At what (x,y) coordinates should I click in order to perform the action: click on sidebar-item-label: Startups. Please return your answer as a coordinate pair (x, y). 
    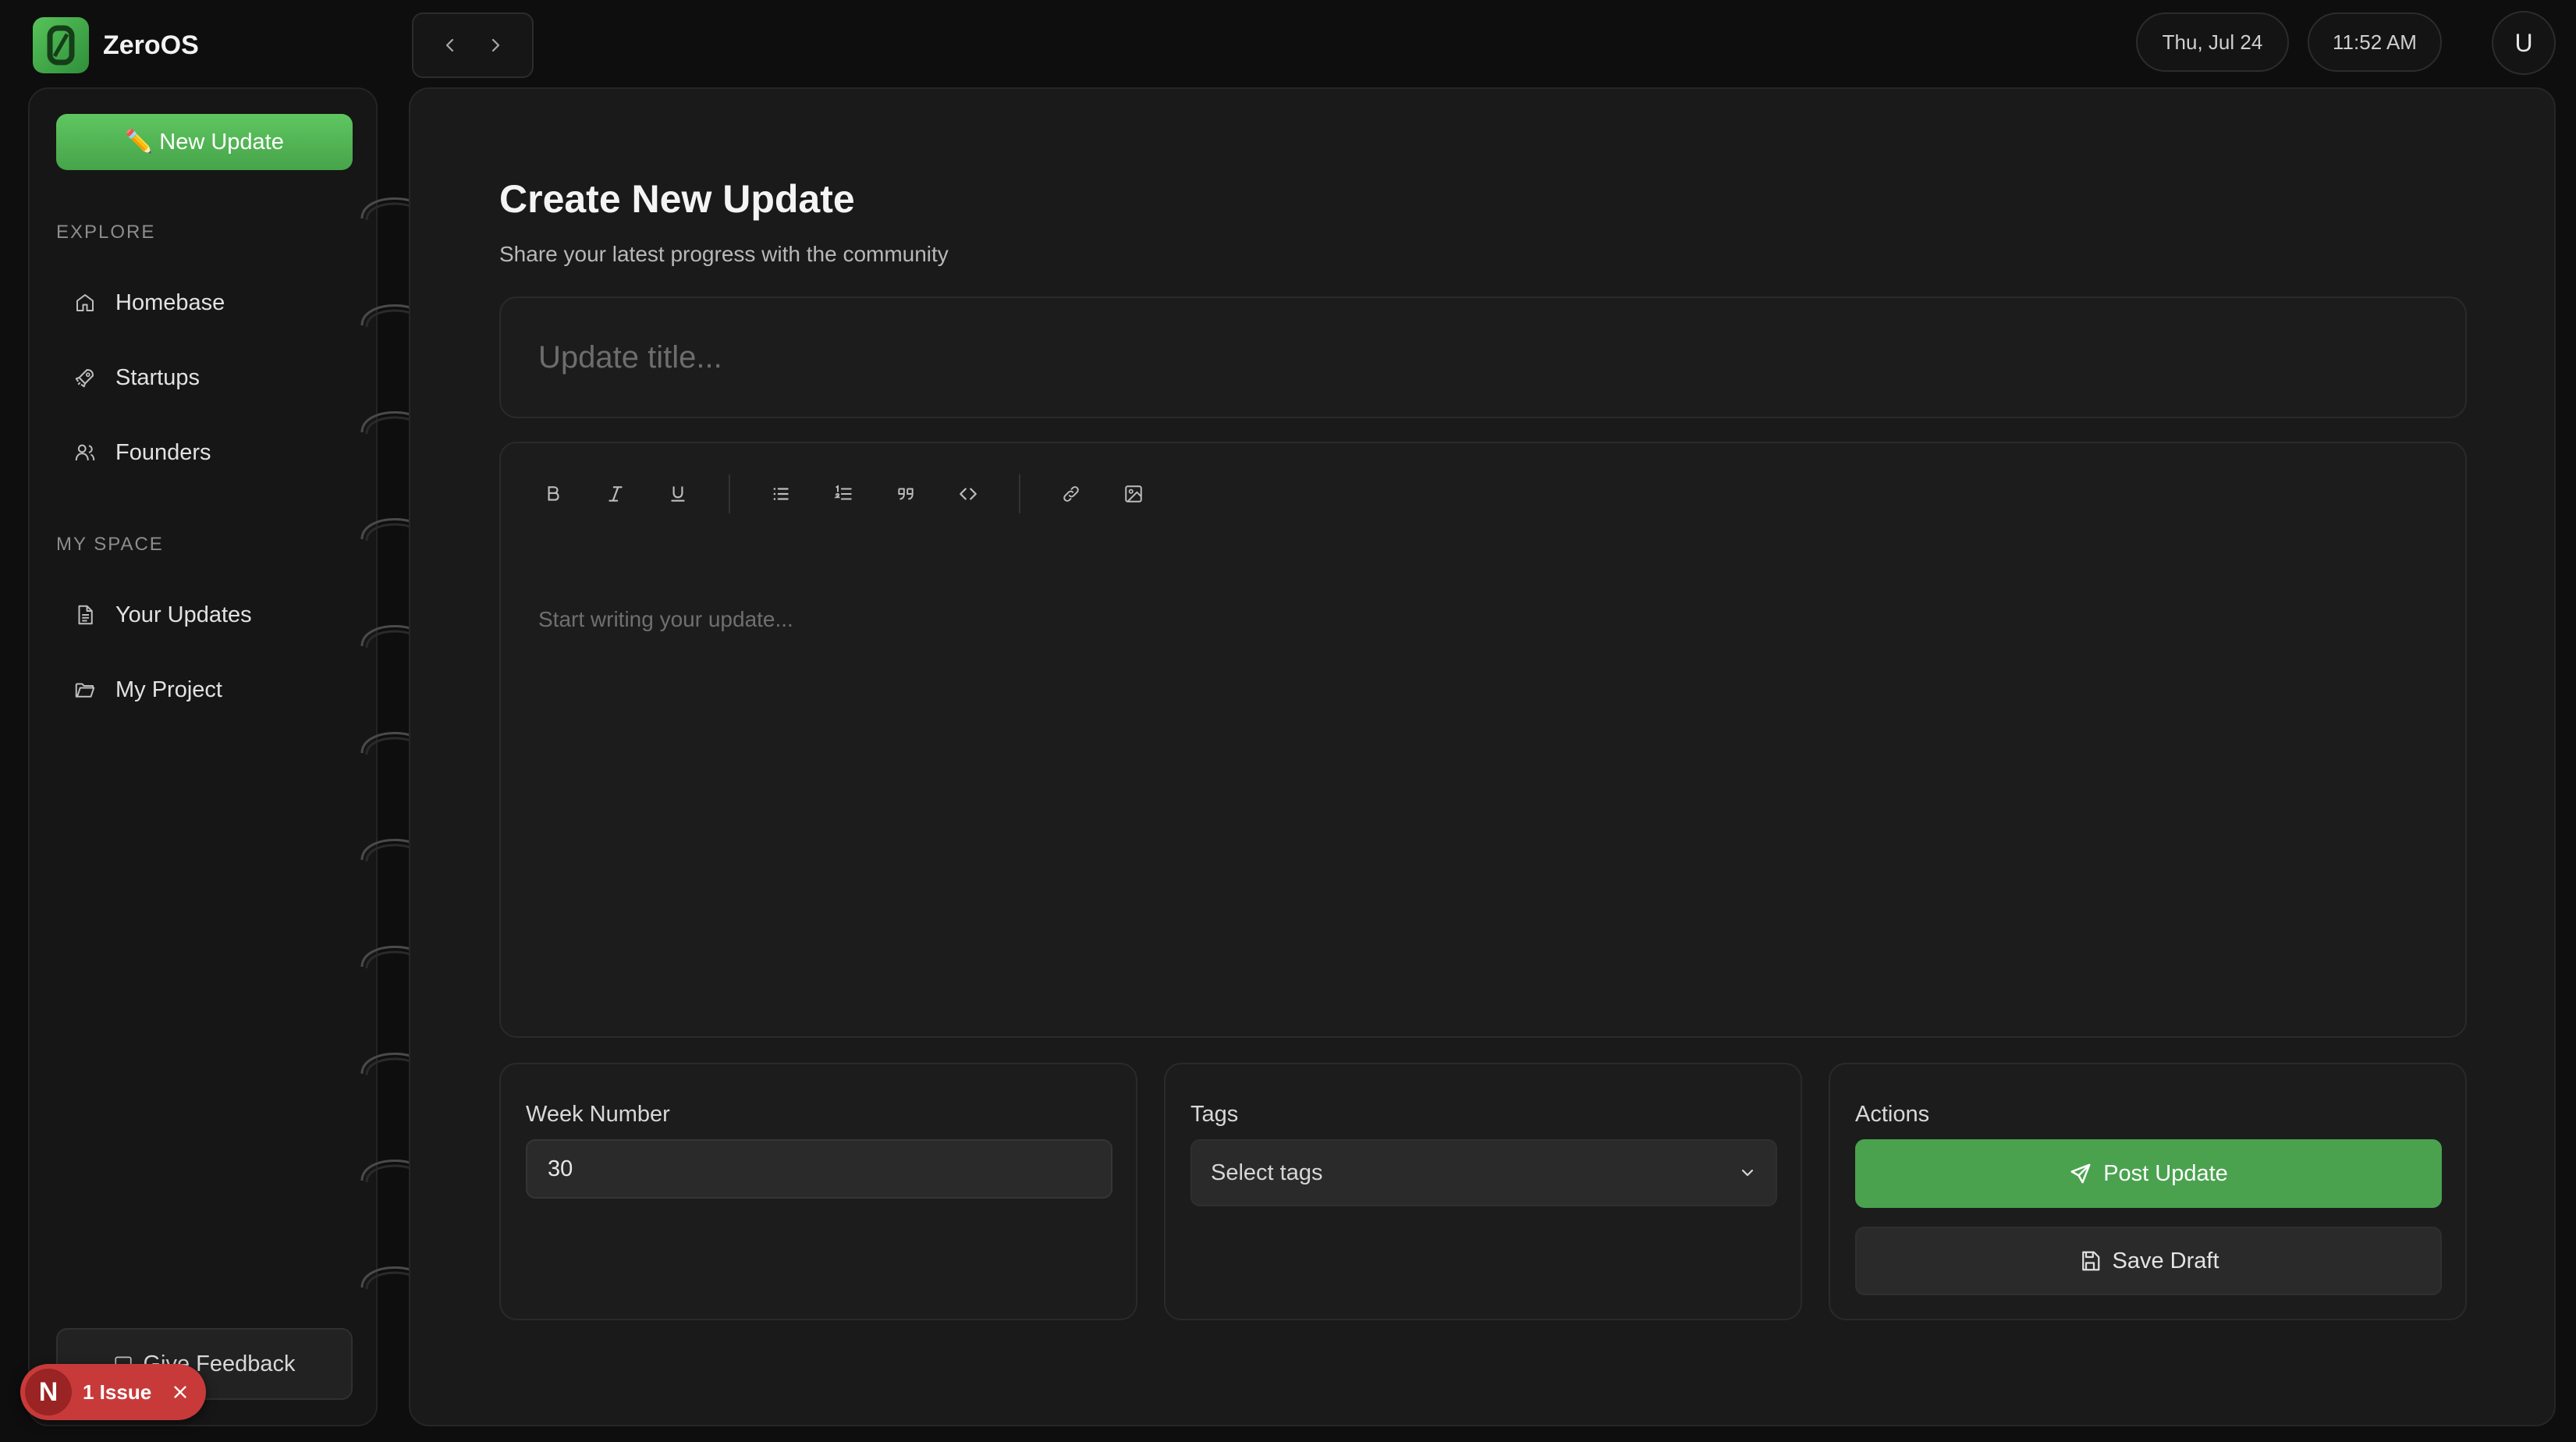
    Looking at the image, I should click on (157, 377).